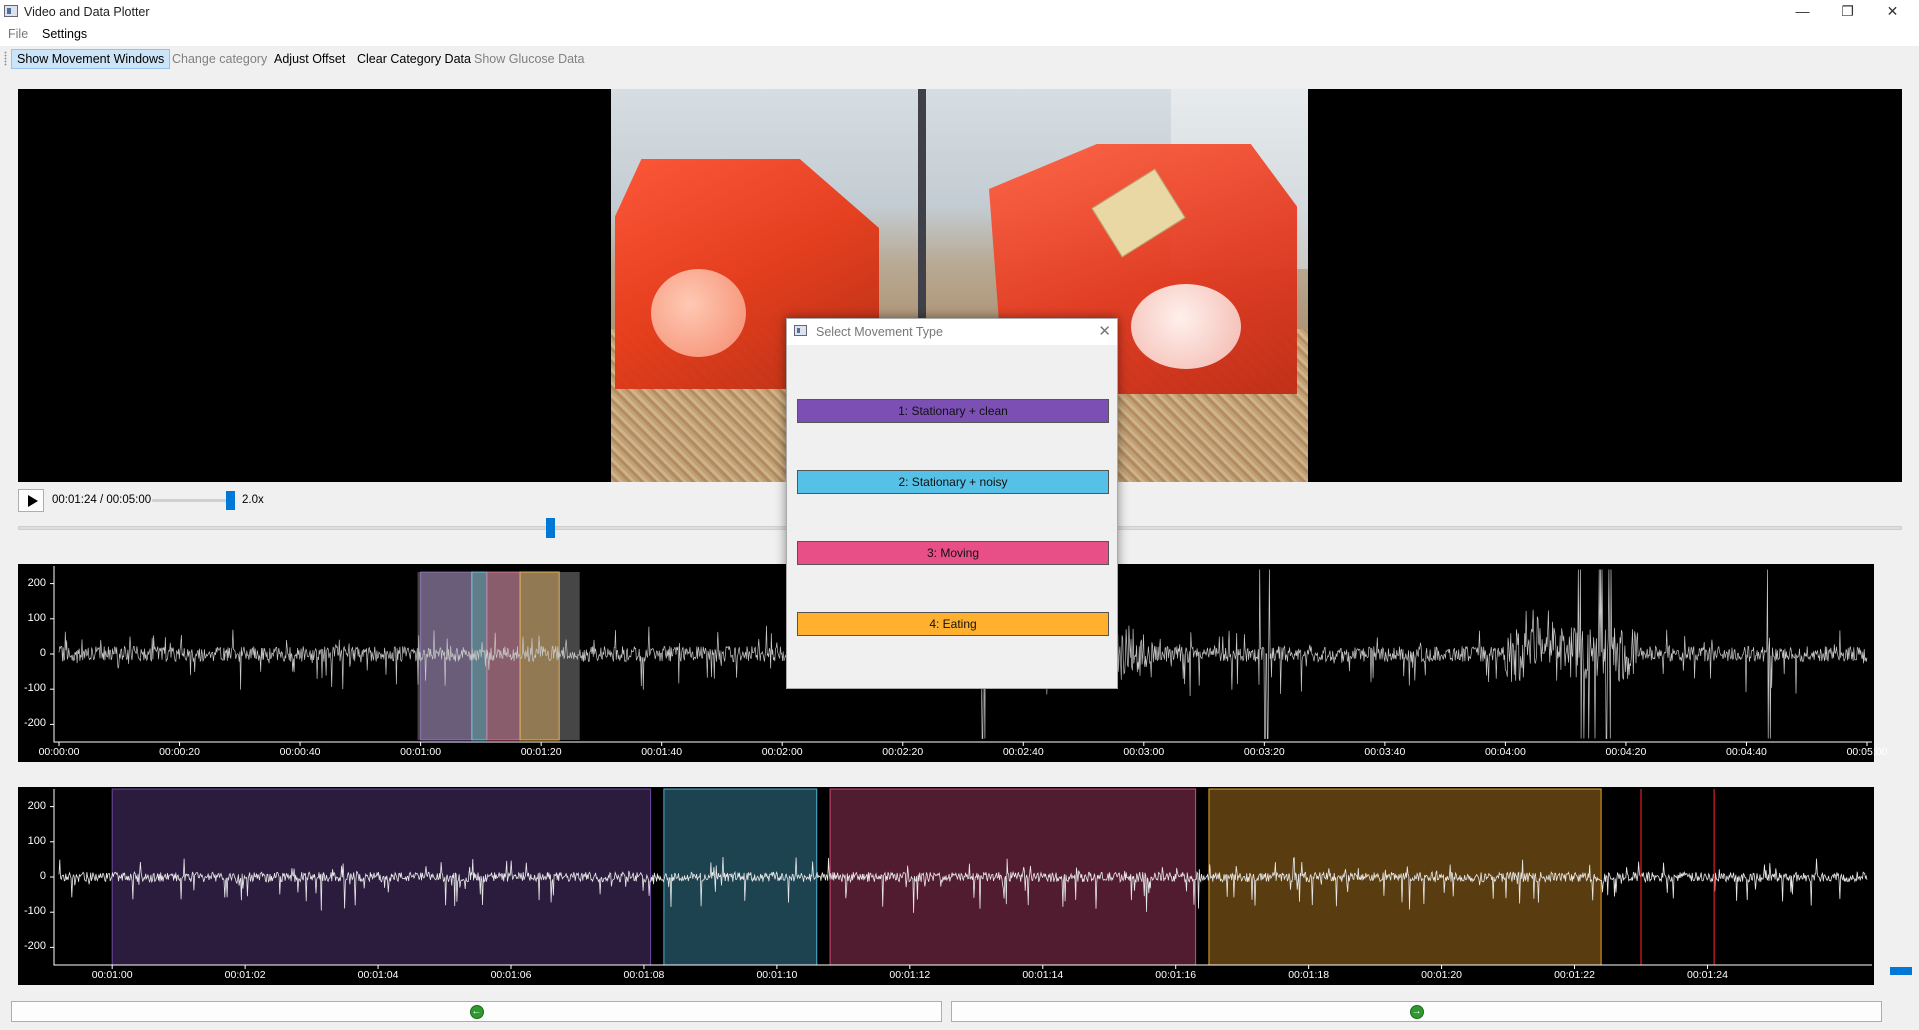  What do you see at coordinates (953, 553) in the screenshot?
I see `movement-moving-button: 3: Moving` at bounding box center [953, 553].